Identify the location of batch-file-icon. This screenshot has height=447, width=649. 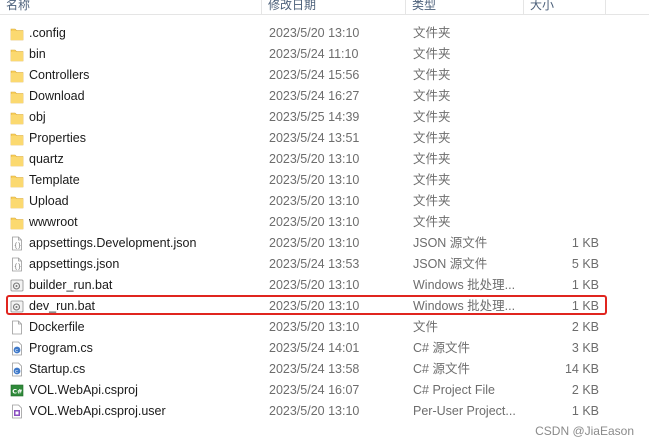
(17, 285).